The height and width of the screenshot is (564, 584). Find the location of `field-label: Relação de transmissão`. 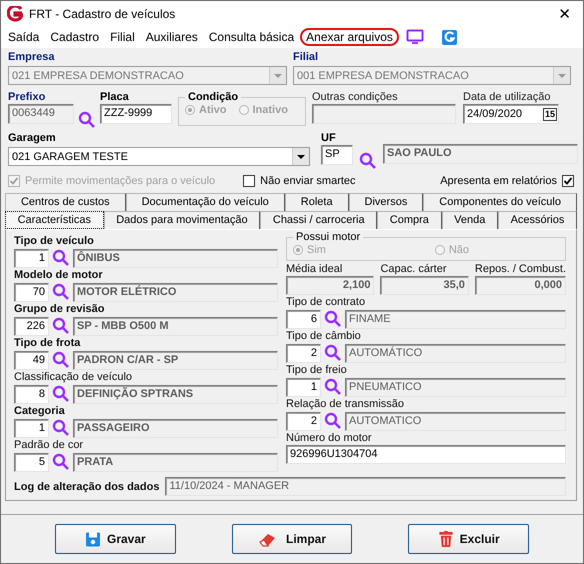

field-label: Relação de transmissão is located at coordinates (346, 404).